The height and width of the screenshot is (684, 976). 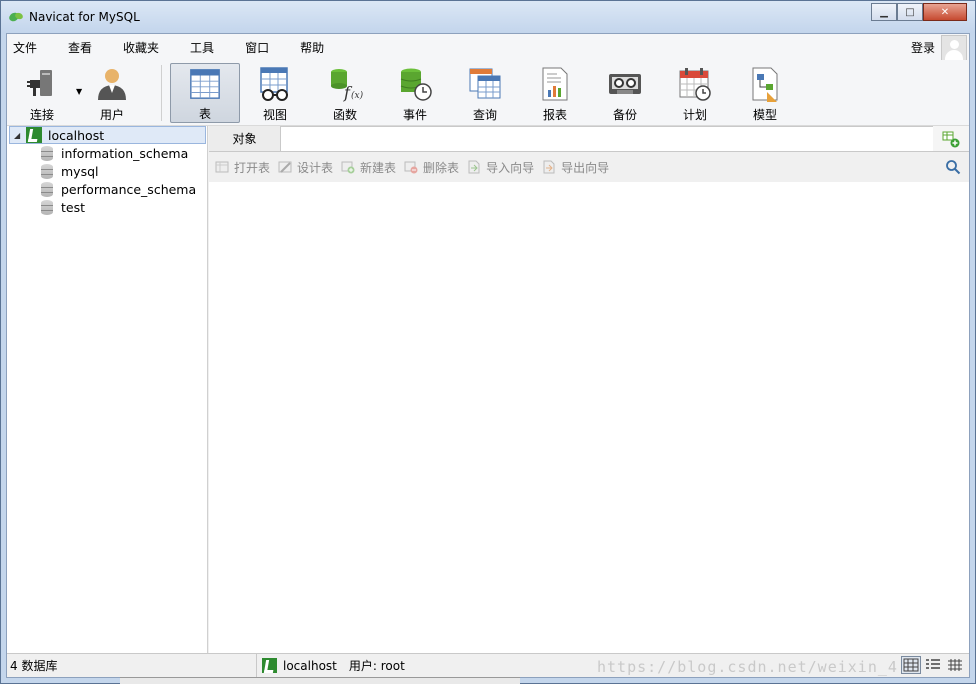 What do you see at coordinates (484, 114) in the screenshot?
I see `query-label: 查询` at bounding box center [484, 114].